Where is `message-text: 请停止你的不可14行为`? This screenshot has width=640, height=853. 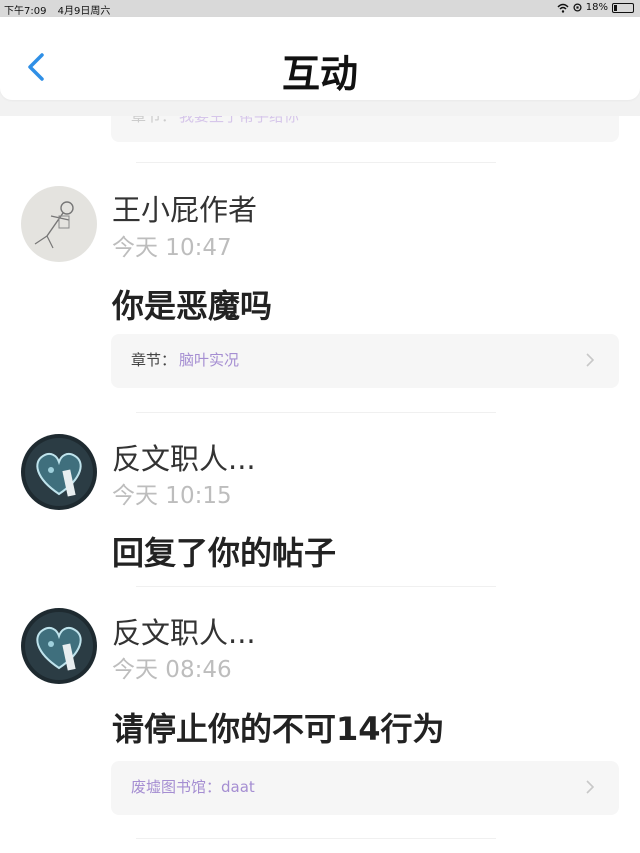
message-text: 请停止你的不可14行为 is located at coordinates (278, 727).